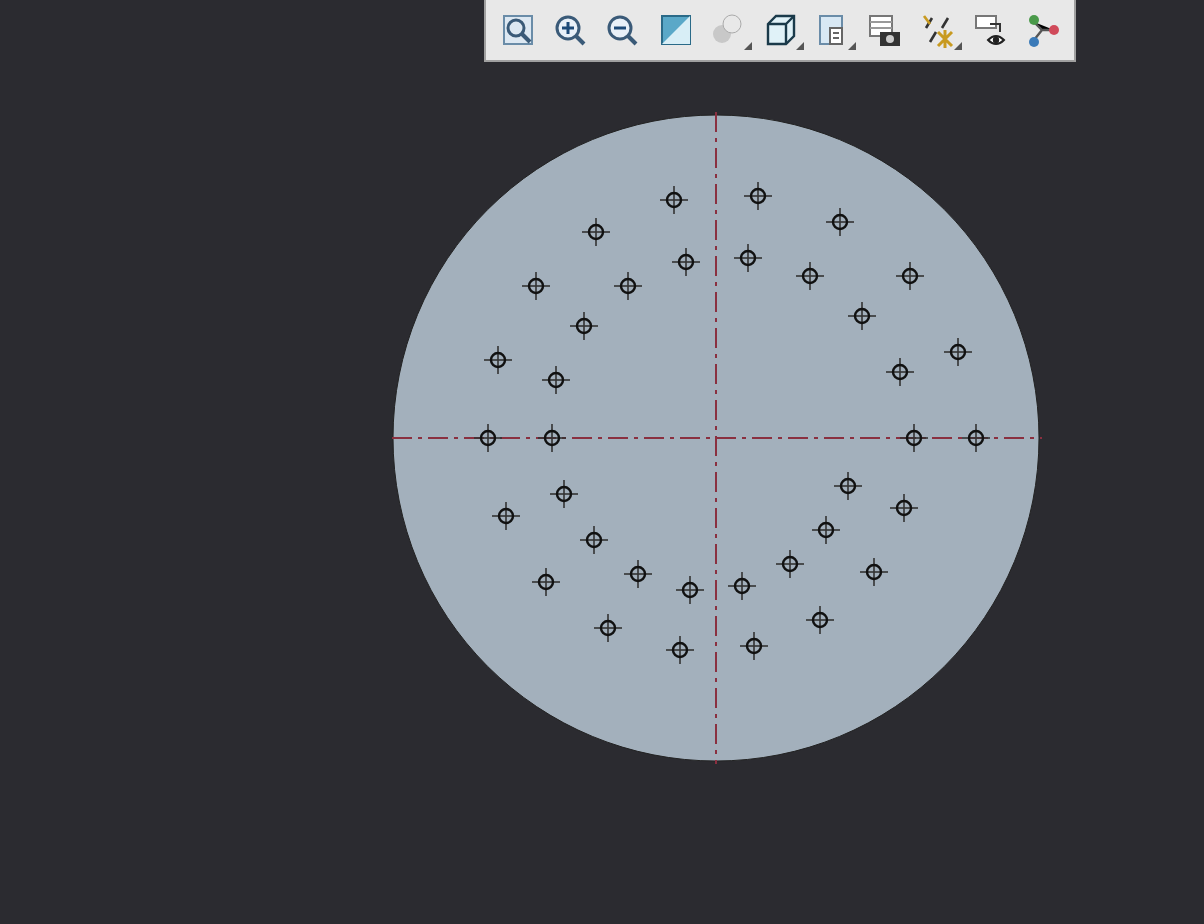 Image resolution: width=1204 pixels, height=924 pixels. What do you see at coordinates (570, 29) in the screenshot?
I see `zoom-in-icon` at bounding box center [570, 29].